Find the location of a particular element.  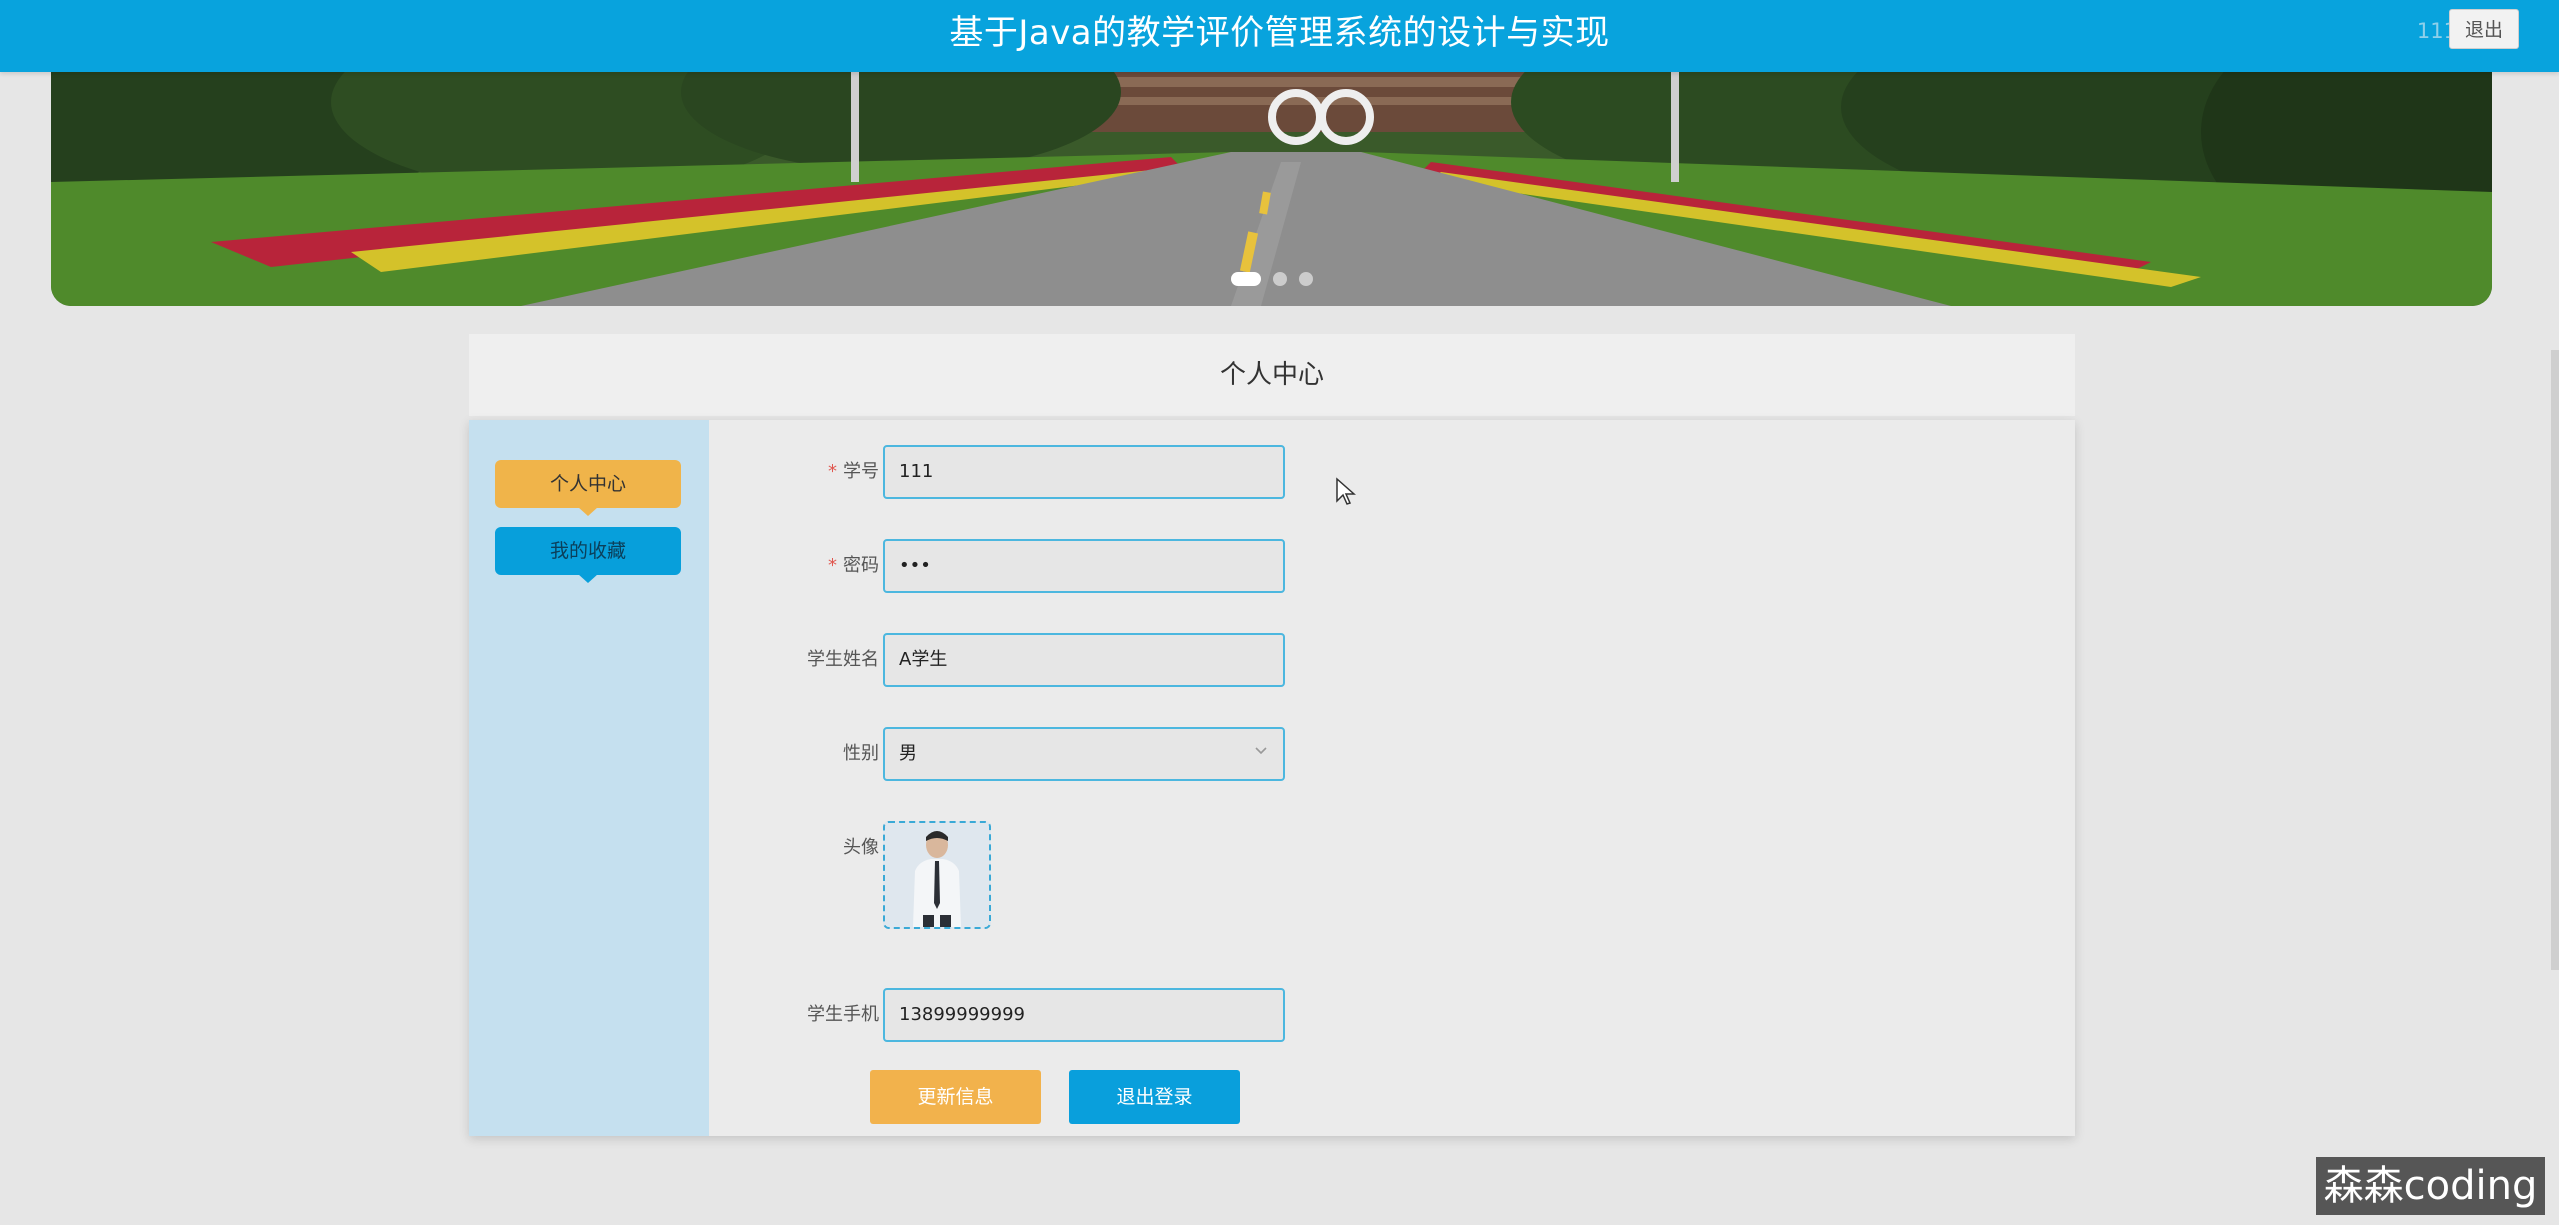

watermark: 森森coding is located at coordinates (2430, 1186).